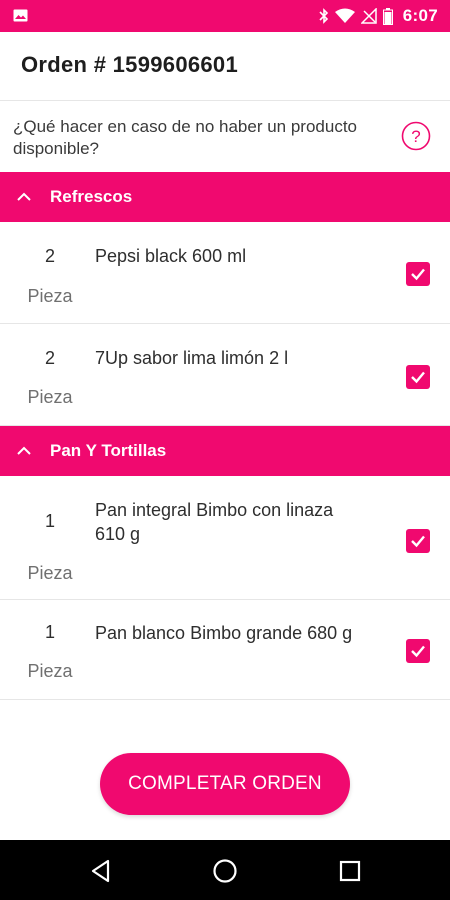 This screenshot has height=900, width=450. I want to click on clock: 6:07, so click(420, 15).